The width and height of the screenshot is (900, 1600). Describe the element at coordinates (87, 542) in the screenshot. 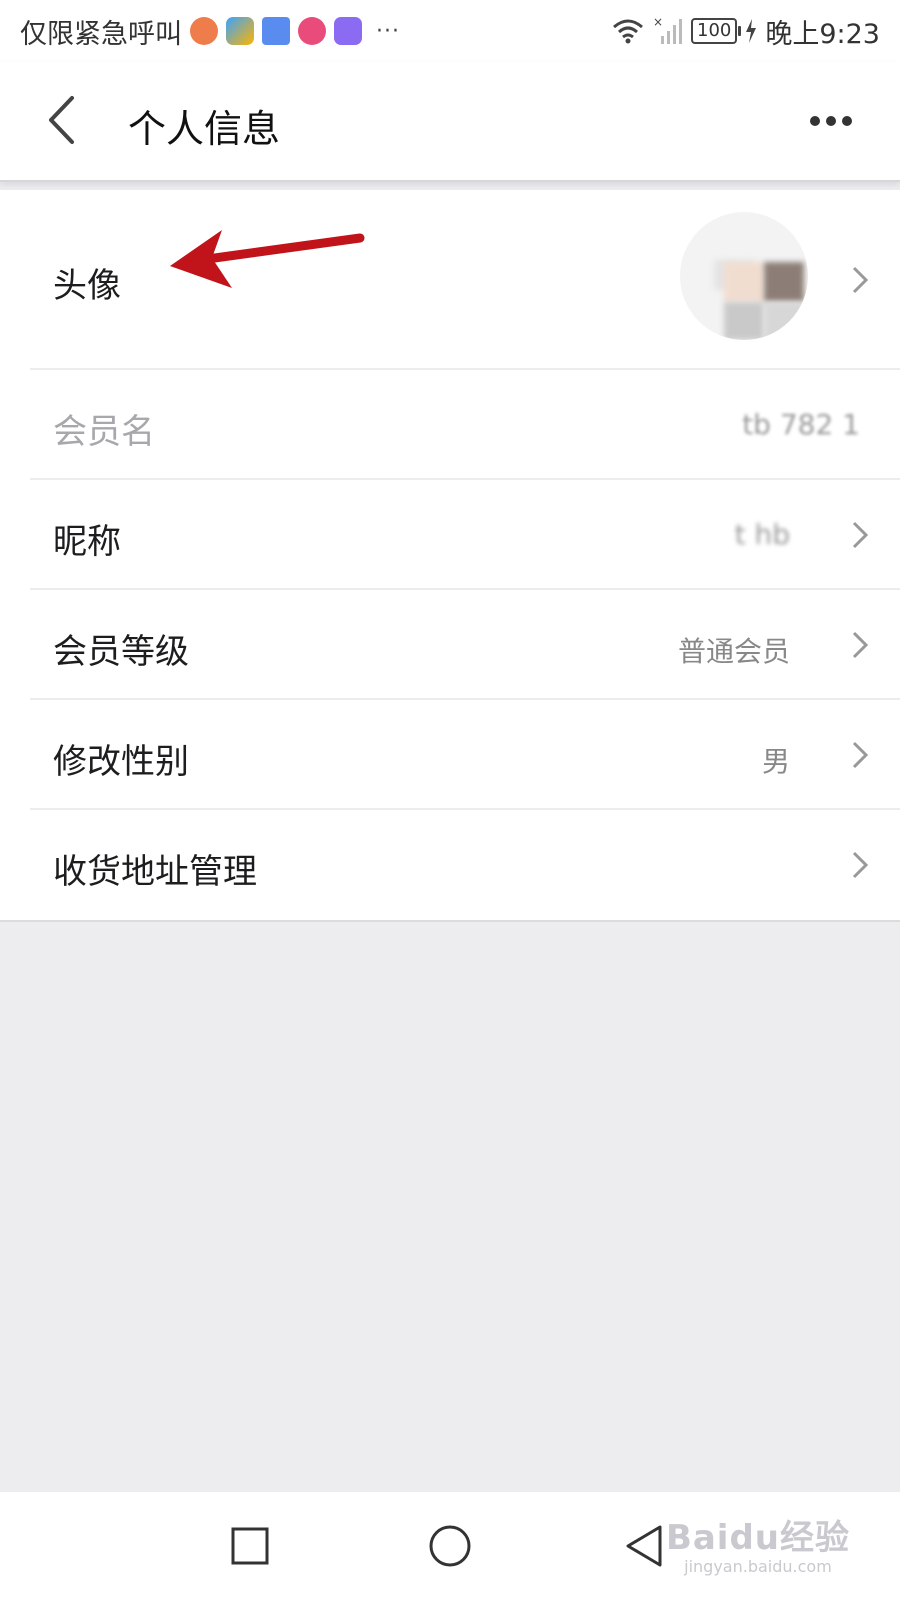

I see `row-label-nickname: 昵称` at that location.